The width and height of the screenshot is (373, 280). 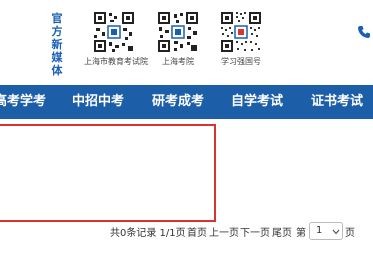 What do you see at coordinates (116, 61) in the screenshot?
I see `qrcode-caption: 上海市教育考试院` at bounding box center [116, 61].